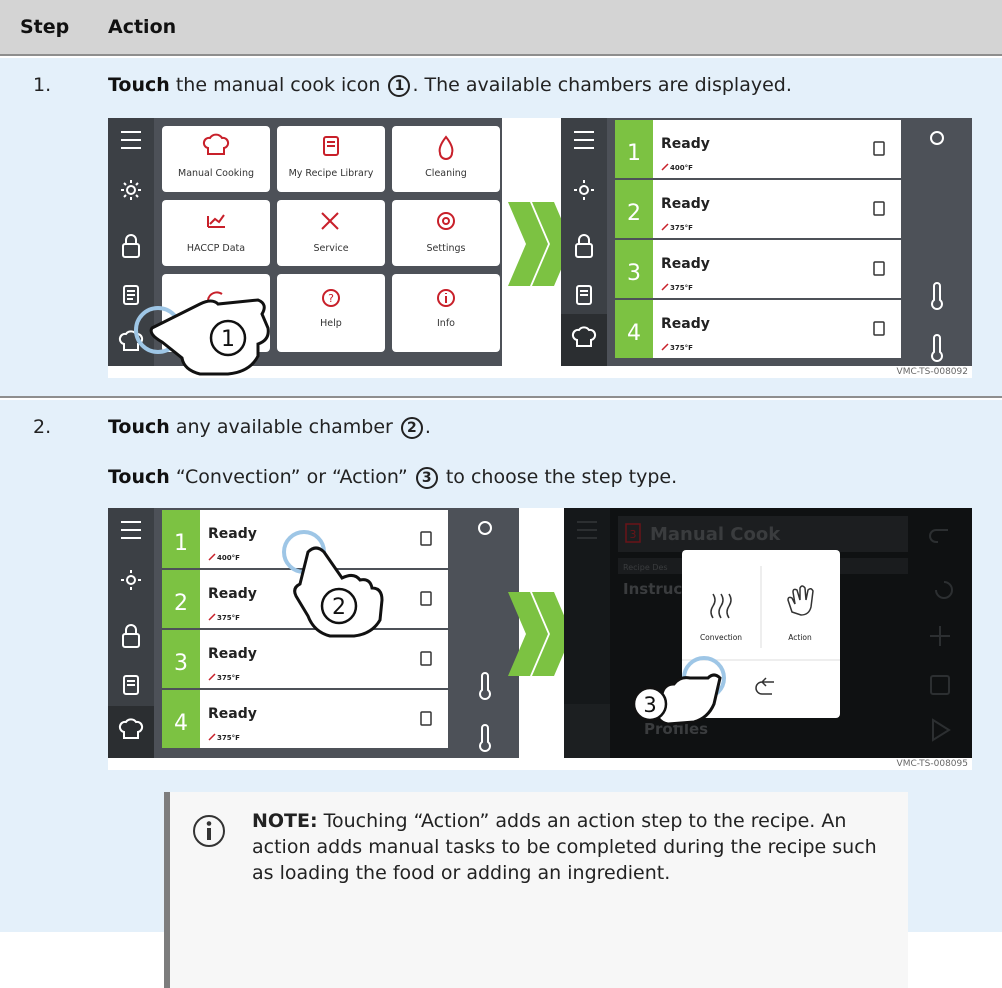  I want to click on tile-label: Manual Cooking, so click(216, 173).